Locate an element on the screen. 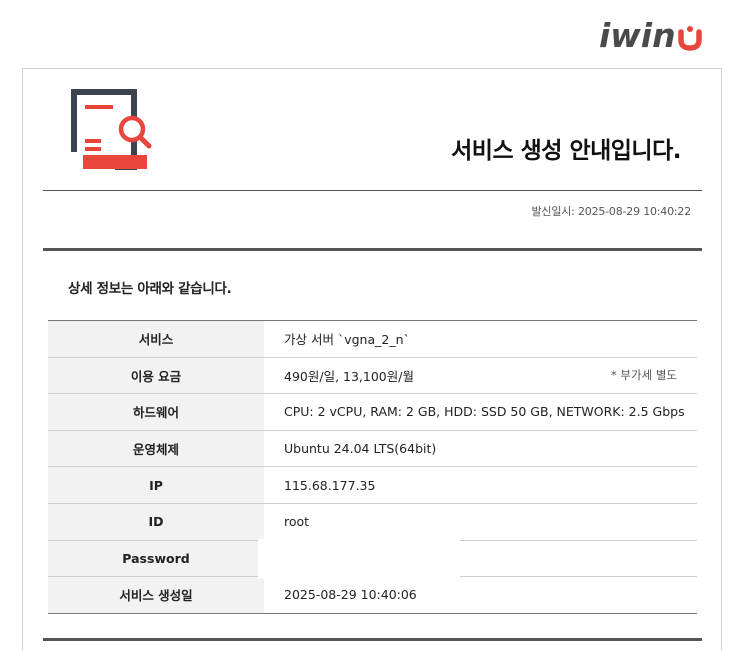  document-search-icon is located at coordinates (111, 129).